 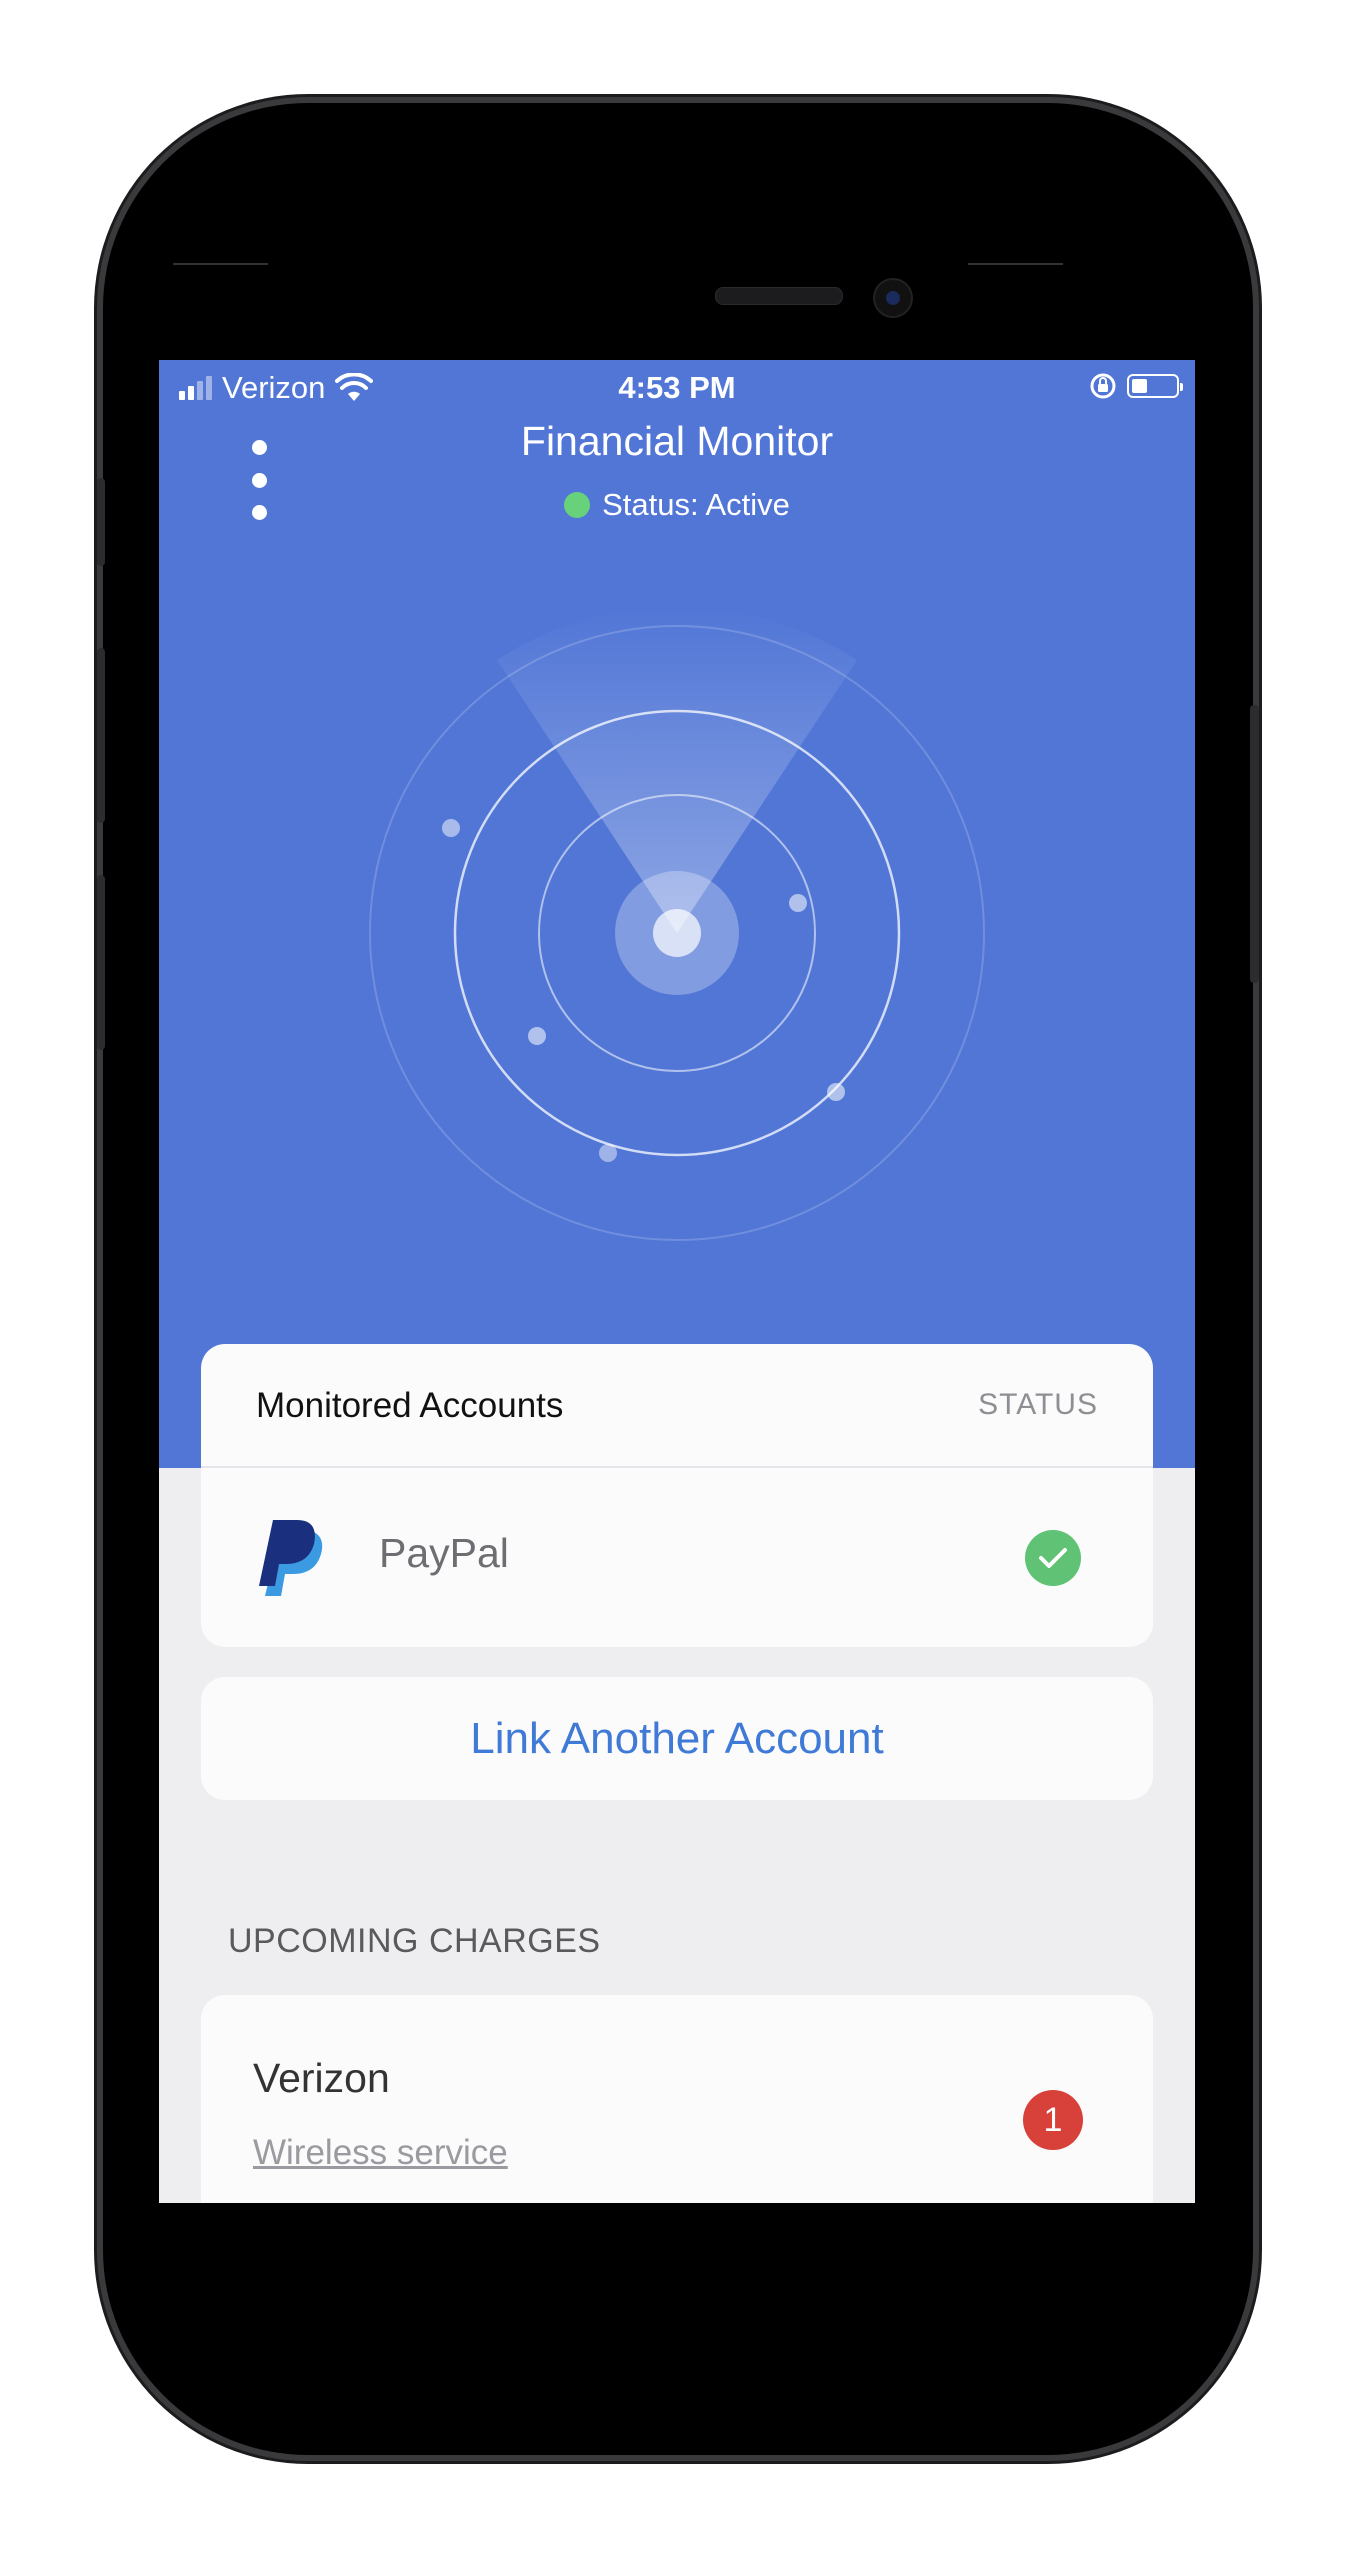 I want to click on charge-title: Verizon, so click(x=321, y=2078).